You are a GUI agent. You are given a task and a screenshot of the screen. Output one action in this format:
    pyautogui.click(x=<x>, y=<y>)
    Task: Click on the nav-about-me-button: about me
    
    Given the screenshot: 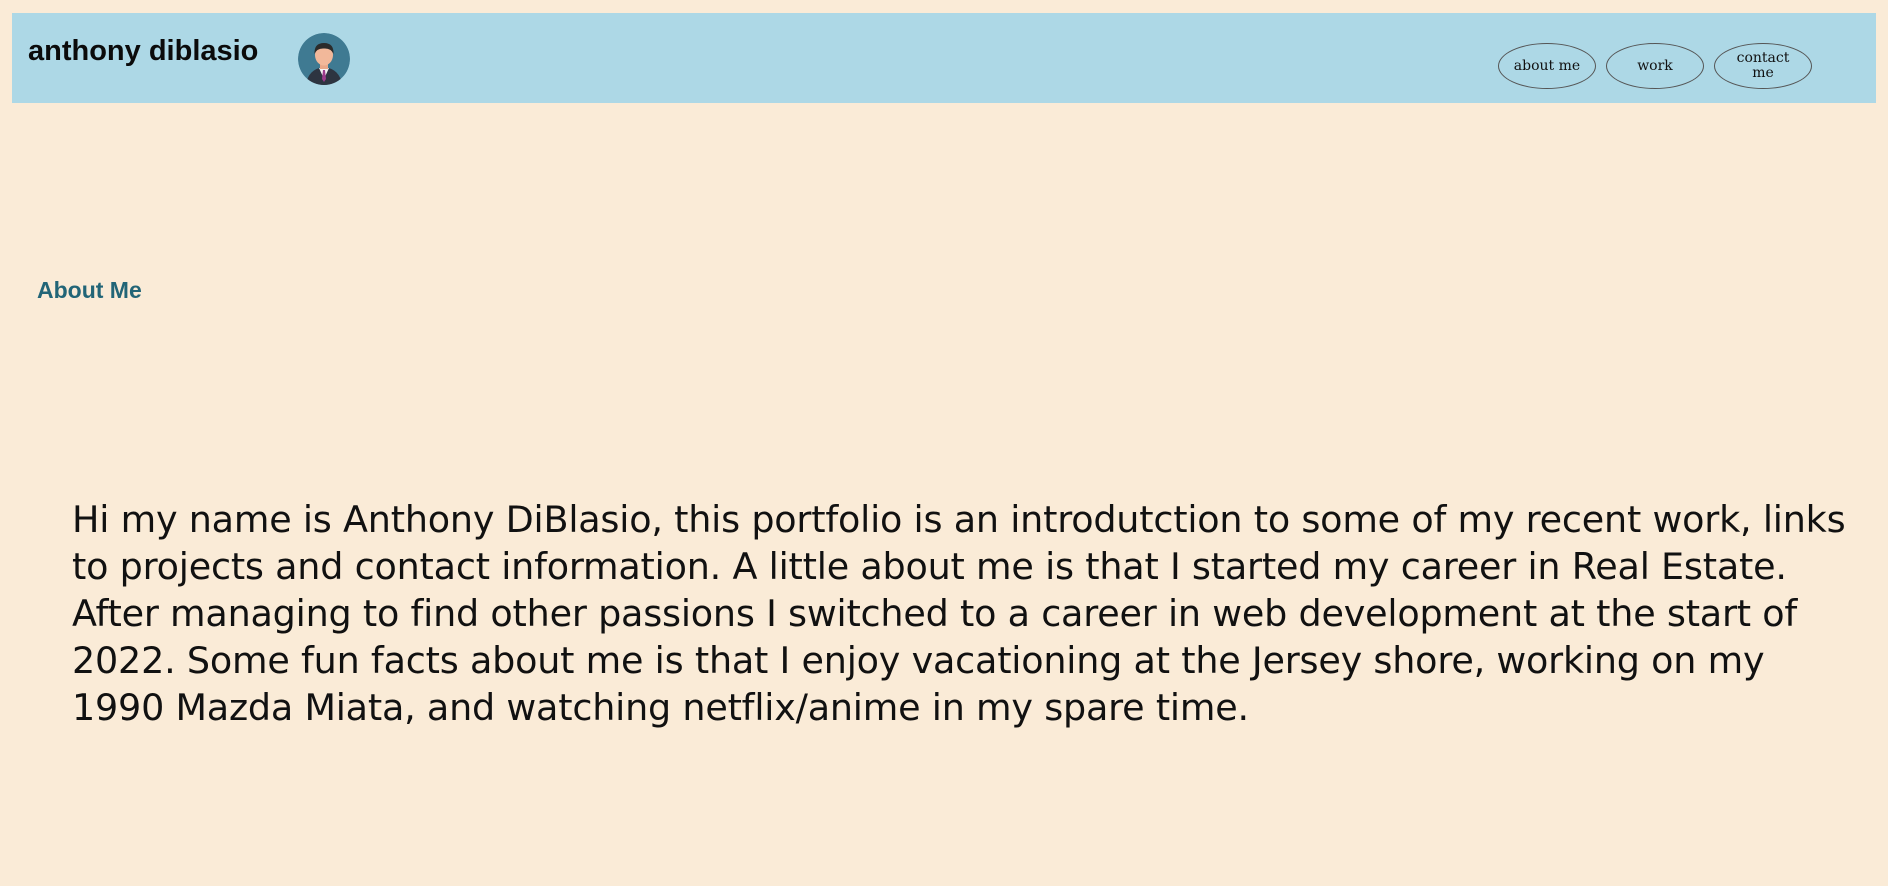 What is the action you would take?
    pyautogui.click(x=1547, y=66)
    